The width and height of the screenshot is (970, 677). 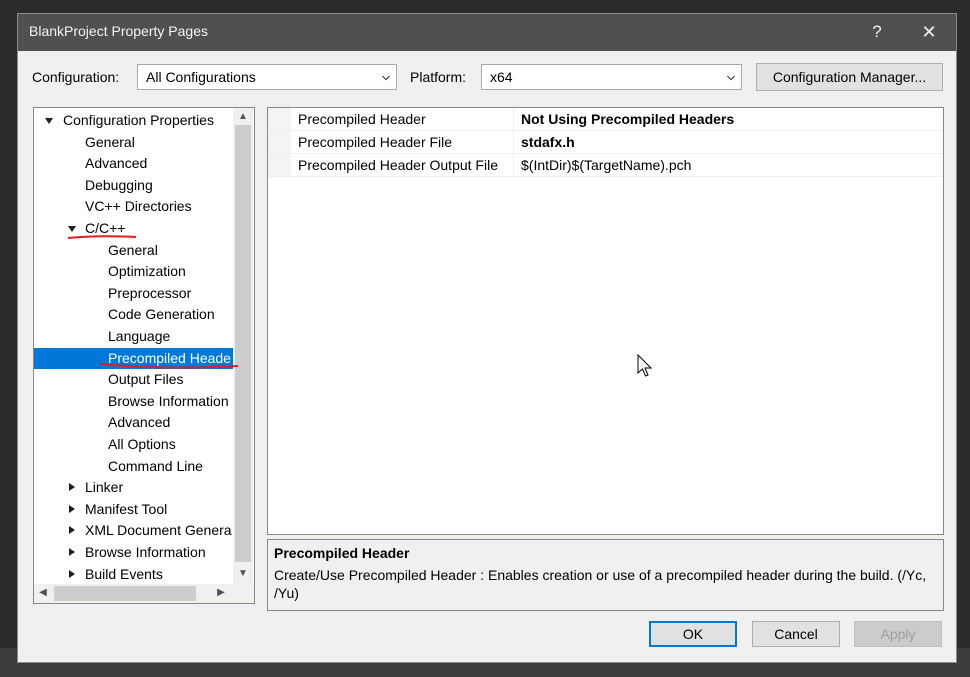 I want to click on tree-vertical-scroll-thumb, so click(x=243, y=343).